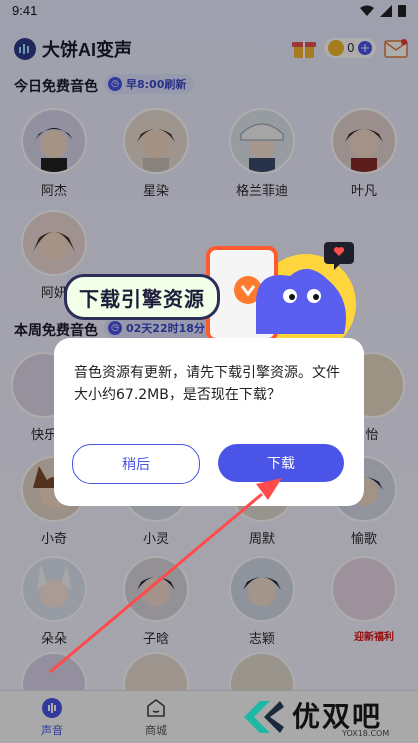 The width and height of the screenshot is (418, 743). What do you see at coordinates (366, 733) in the screenshot?
I see `watermark-url: YOX18.COM` at bounding box center [366, 733].